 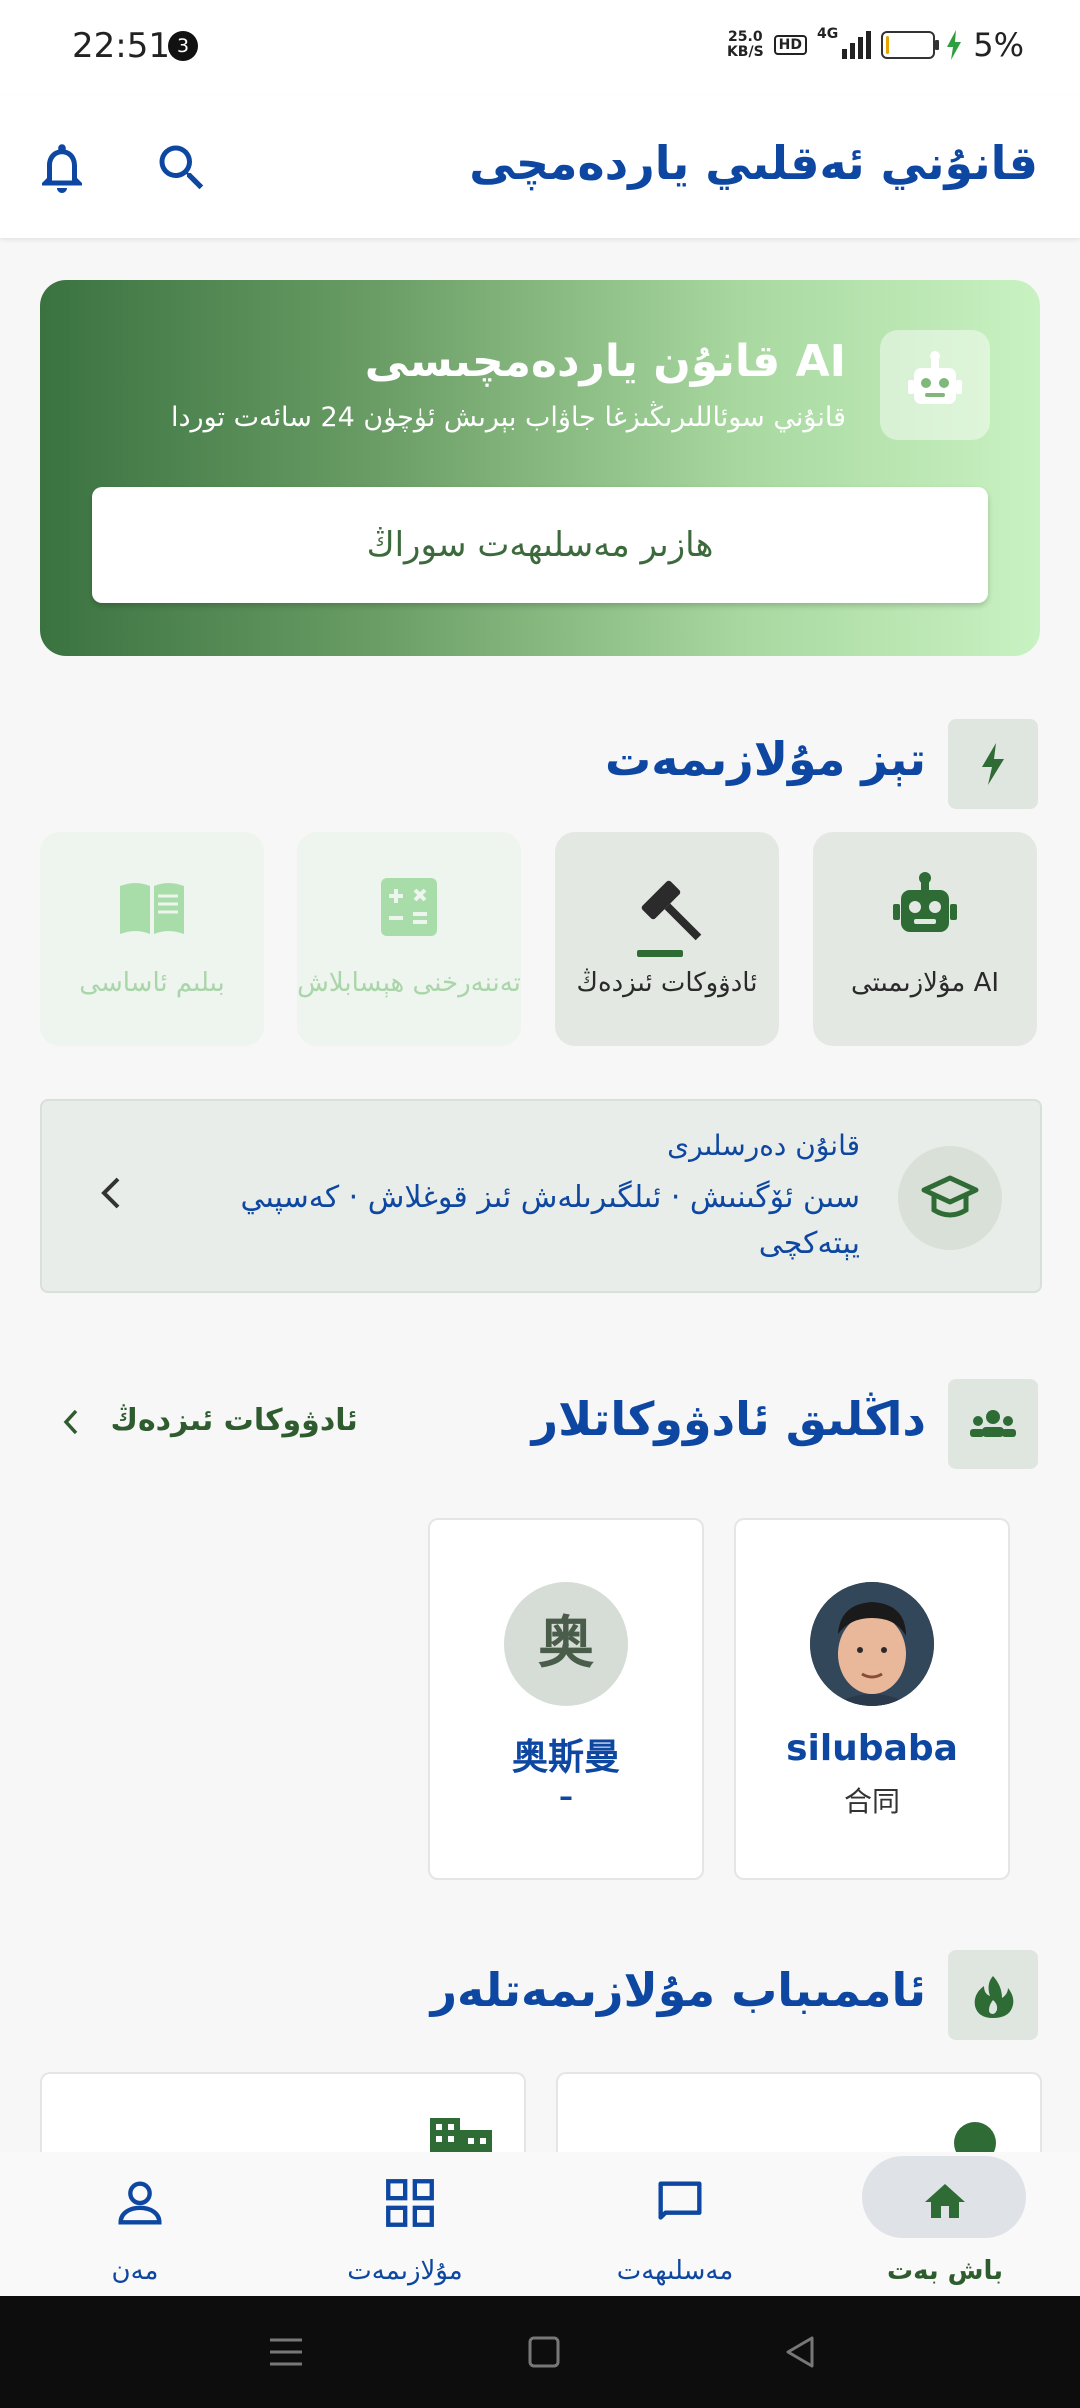 What do you see at coordinates (461, 2136) in the screenshot?
I see `building-icon` at bounding box center [461, 2136].